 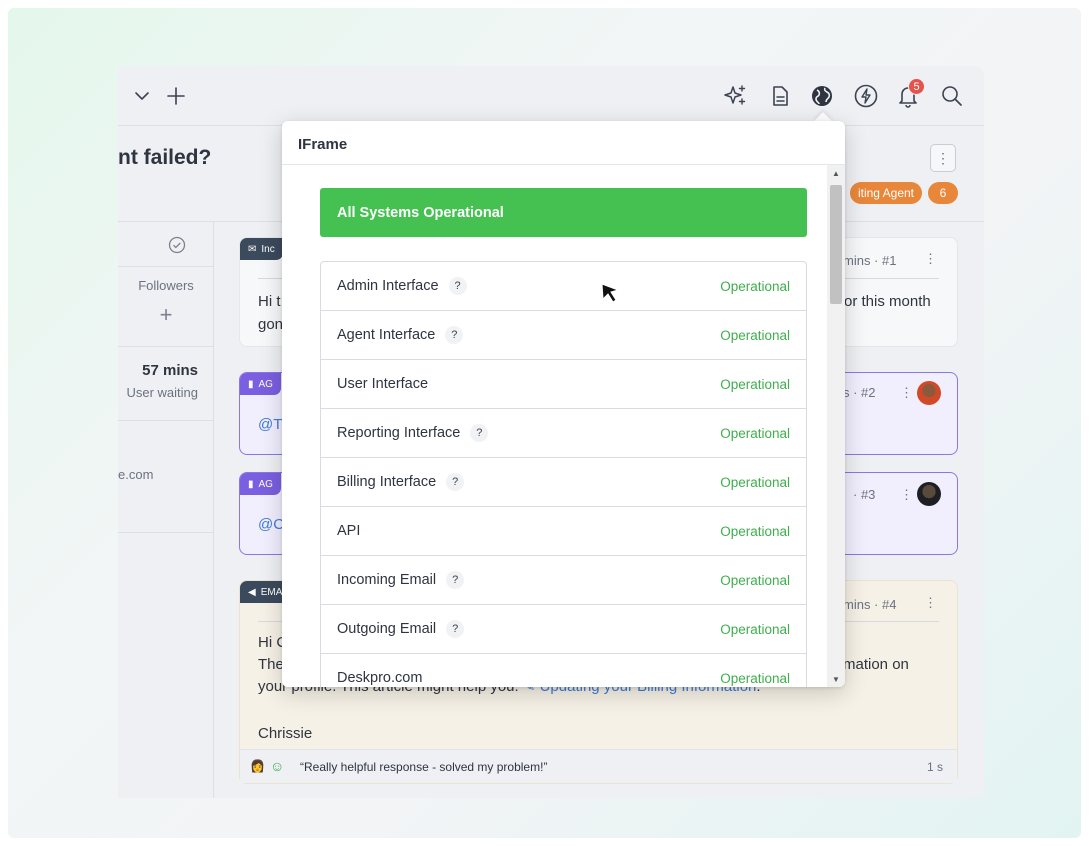 What do you see at coordinates (952, 96) in the screenshot?
I see `search-icon` at bounding box center [952, 96].